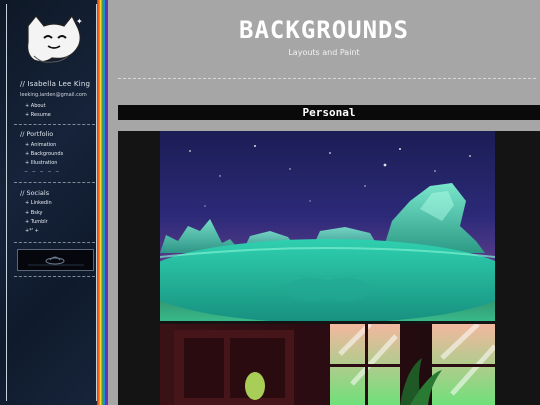  I want to click on sidebar-link-about: + About, so click(35, 106).